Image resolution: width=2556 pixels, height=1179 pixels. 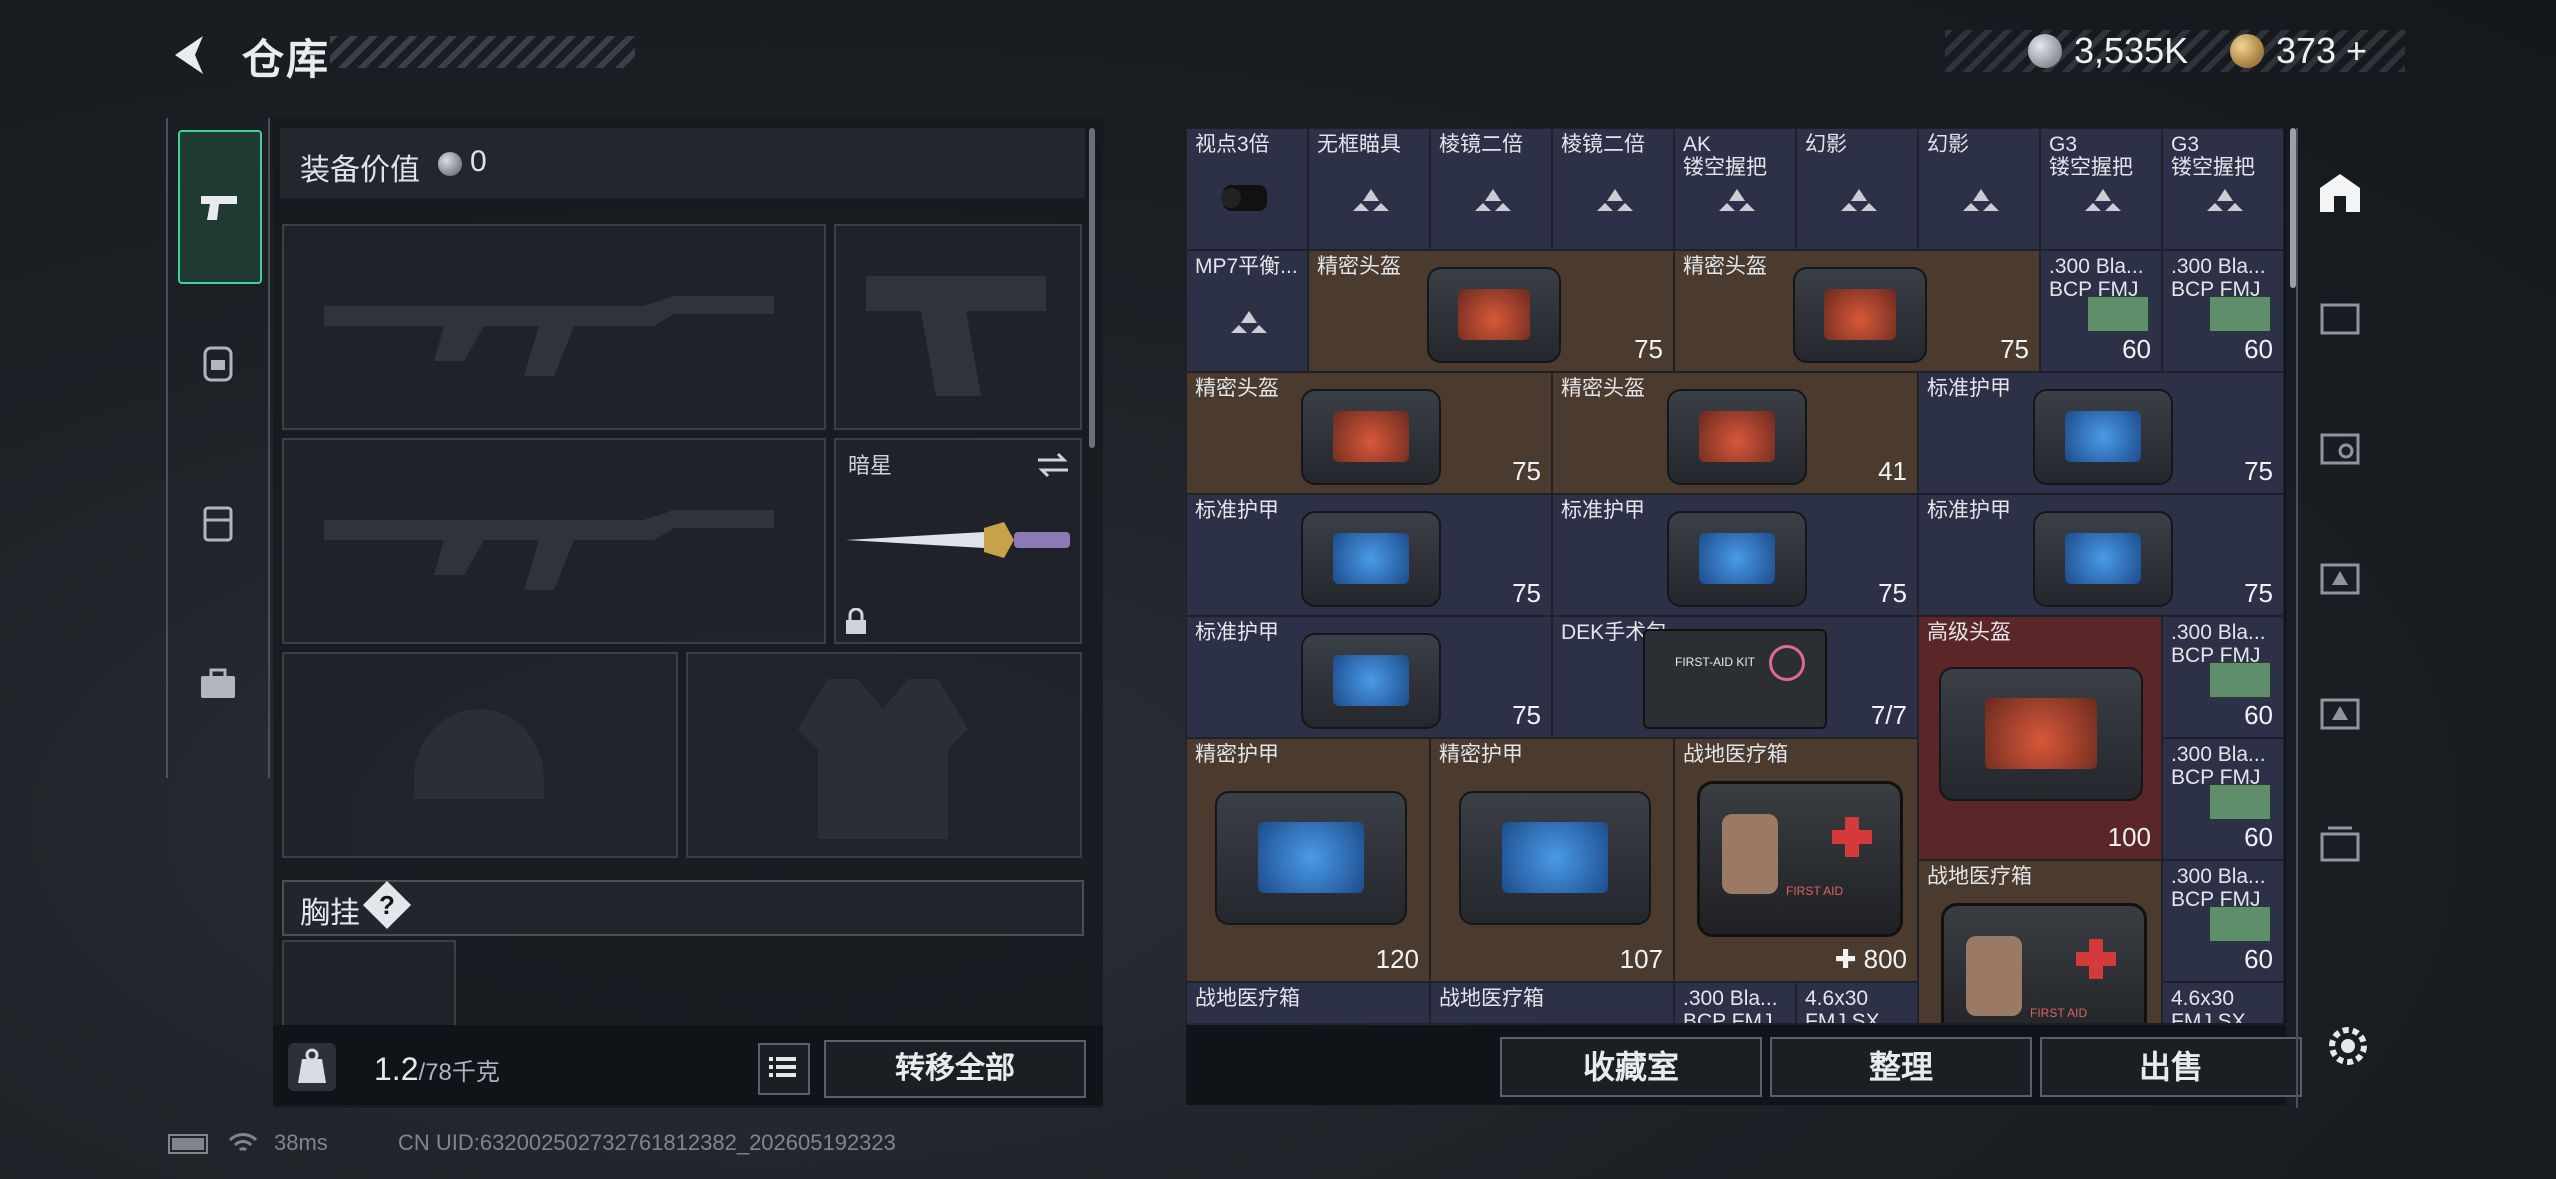 I want to click on grid-item: 高级头盔 100, so click(x=2040, y=738).